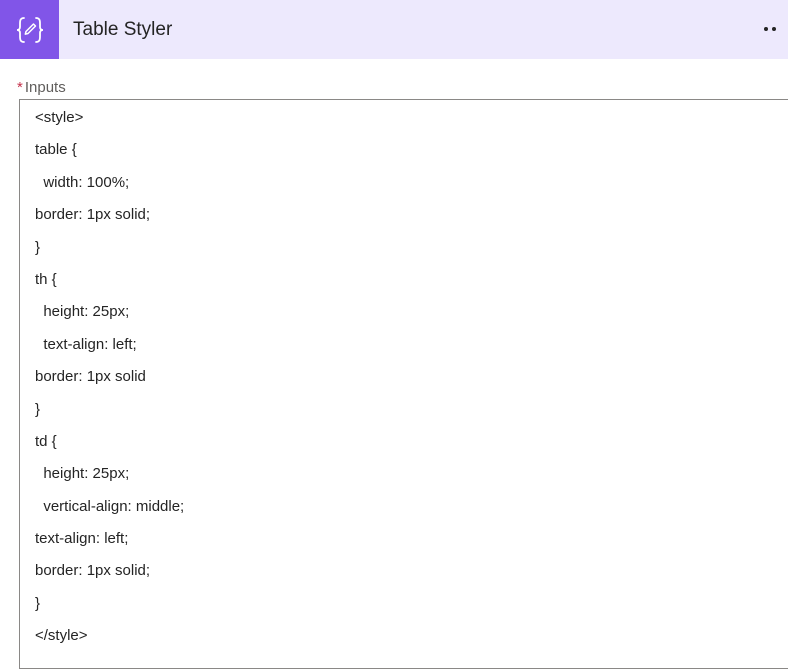 This screenshot has width=788, height=669. What do you see at coordinates (109, 188) in the screenshot?
I see `code-line: width: 100%;` at bounding box center [109, 188].